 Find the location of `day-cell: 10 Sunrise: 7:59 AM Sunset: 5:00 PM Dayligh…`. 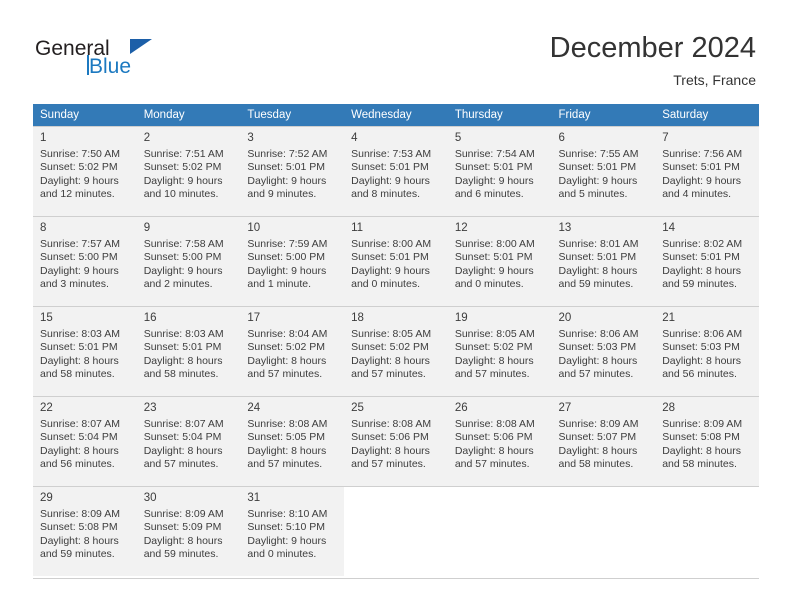

day-cell: 10 Sunrise: 7:59 AM Sunset: 5:00 PM Dayligh… is located at coordinates (292, 261).